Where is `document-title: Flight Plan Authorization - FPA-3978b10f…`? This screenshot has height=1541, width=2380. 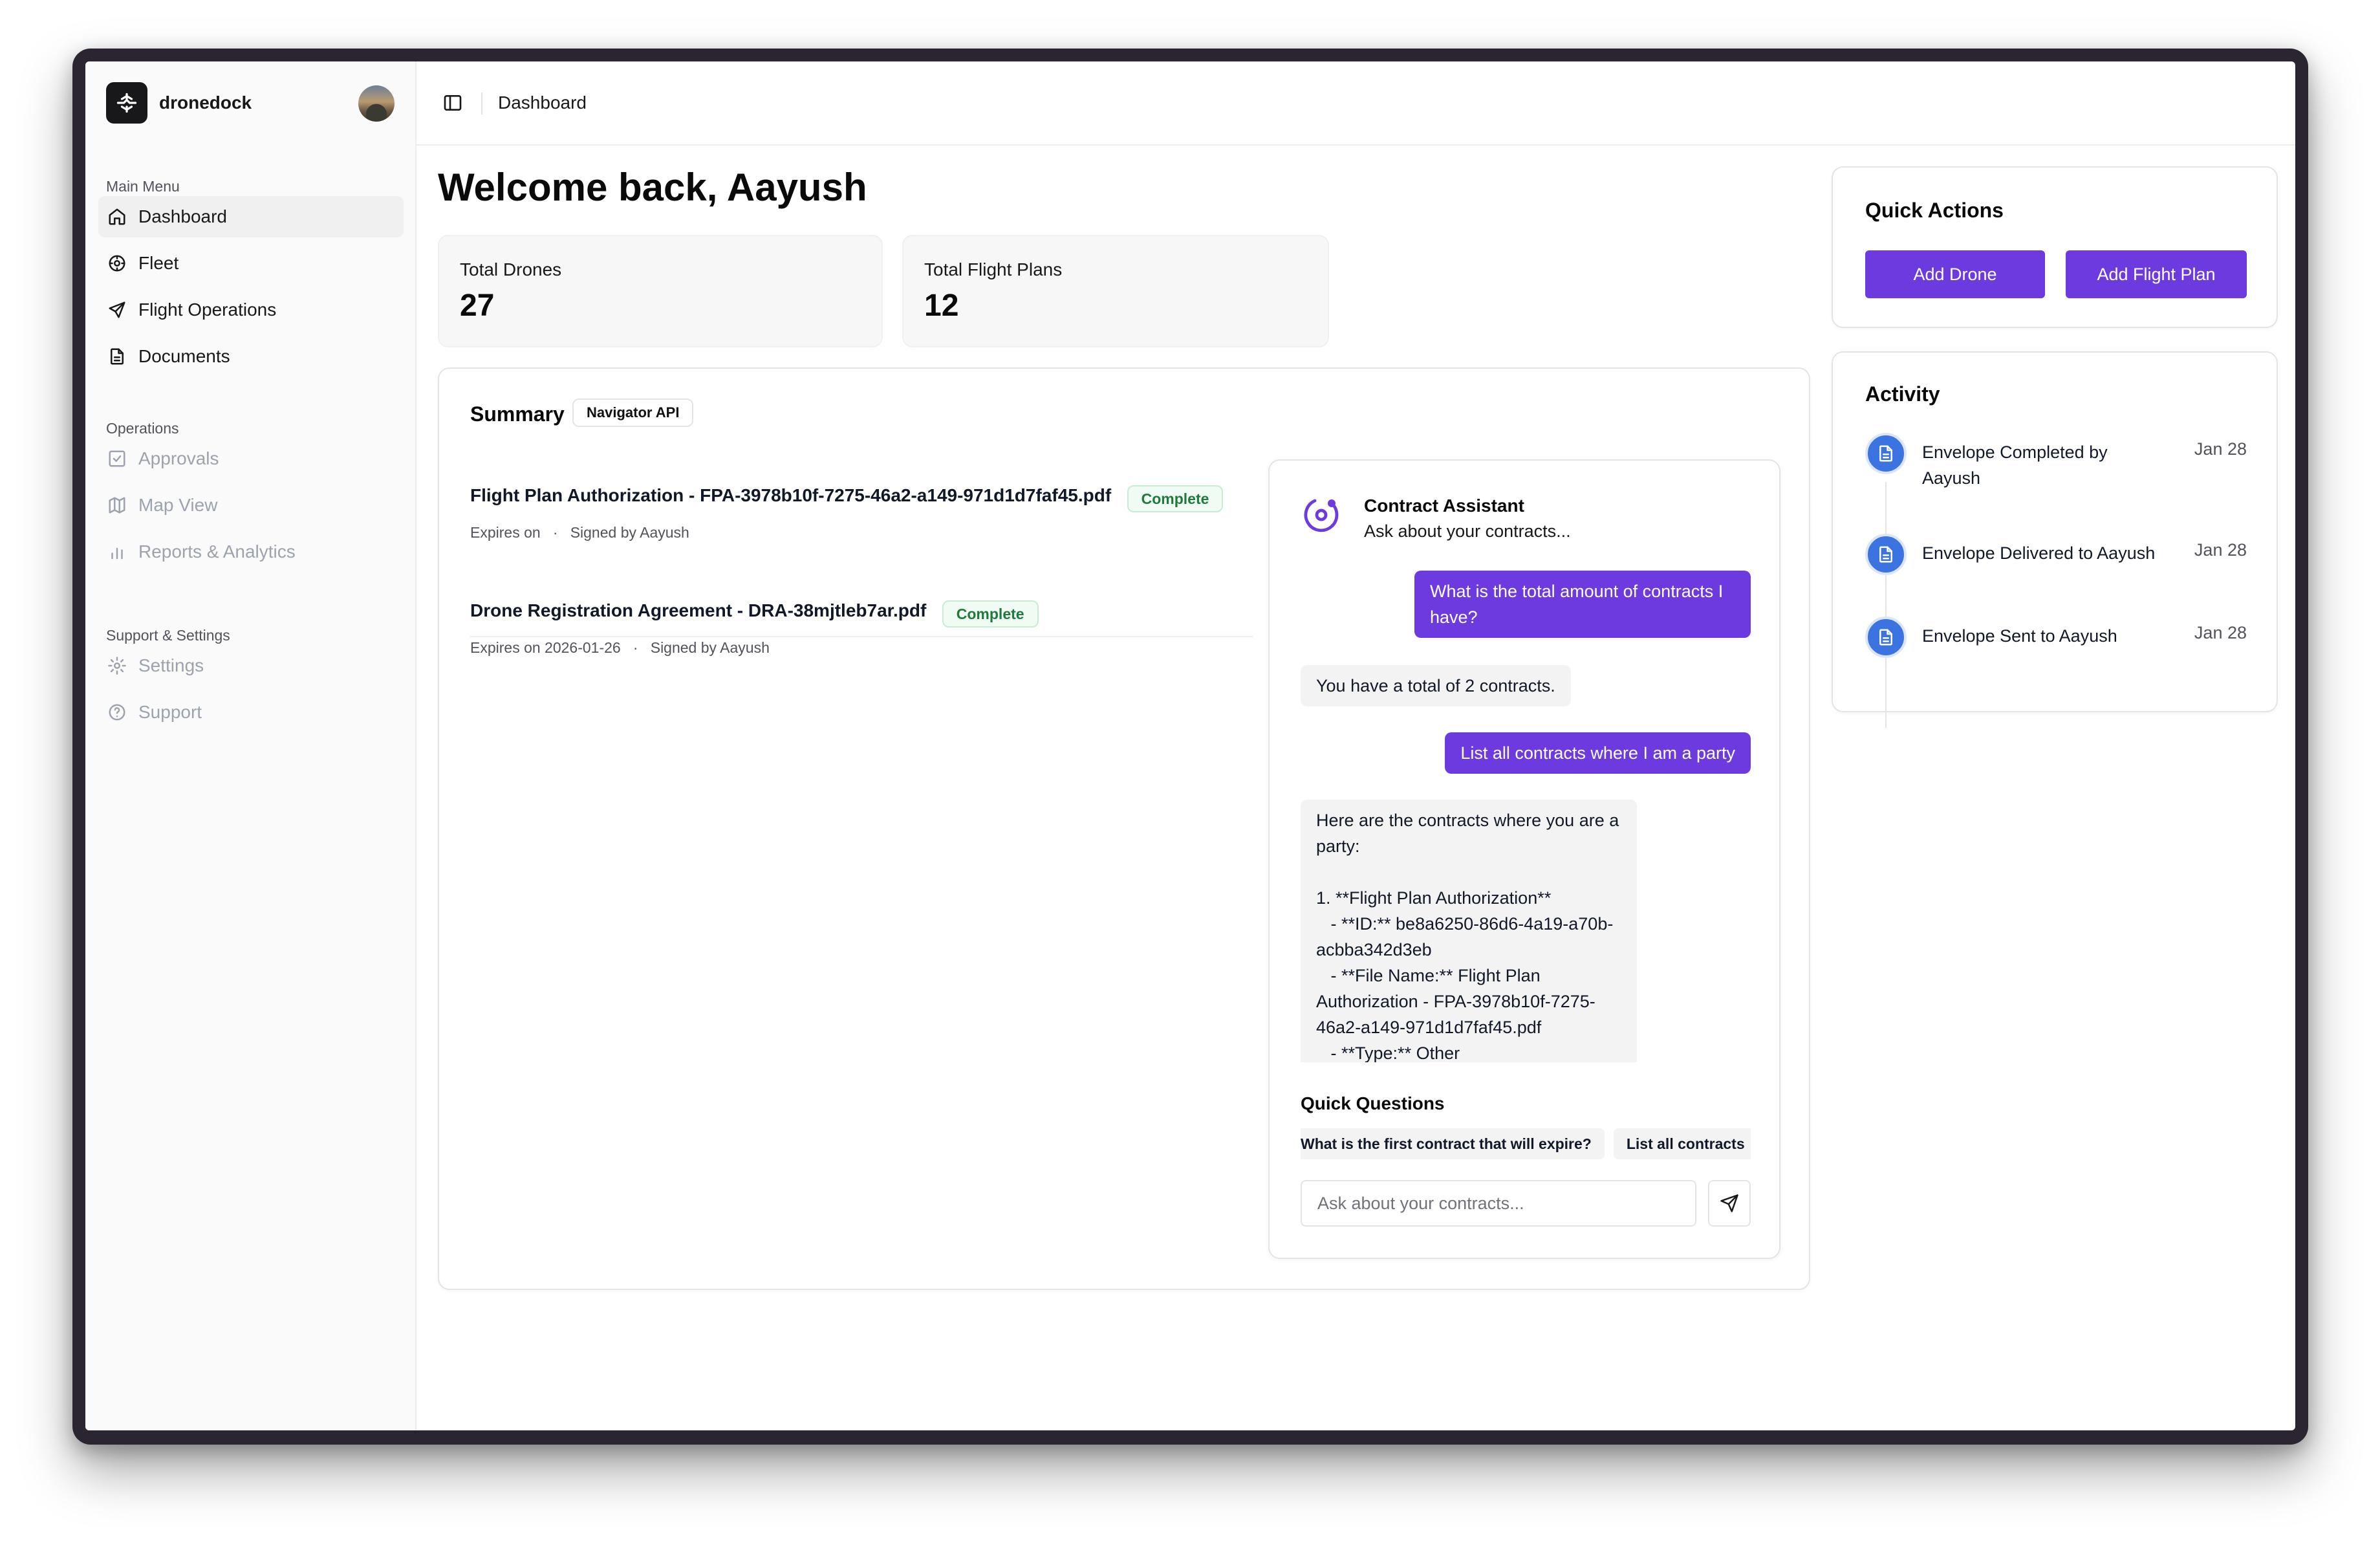 document-title: Flight Plan Authorization - FPA-3978b10f… is located at coordinates (790, 495).